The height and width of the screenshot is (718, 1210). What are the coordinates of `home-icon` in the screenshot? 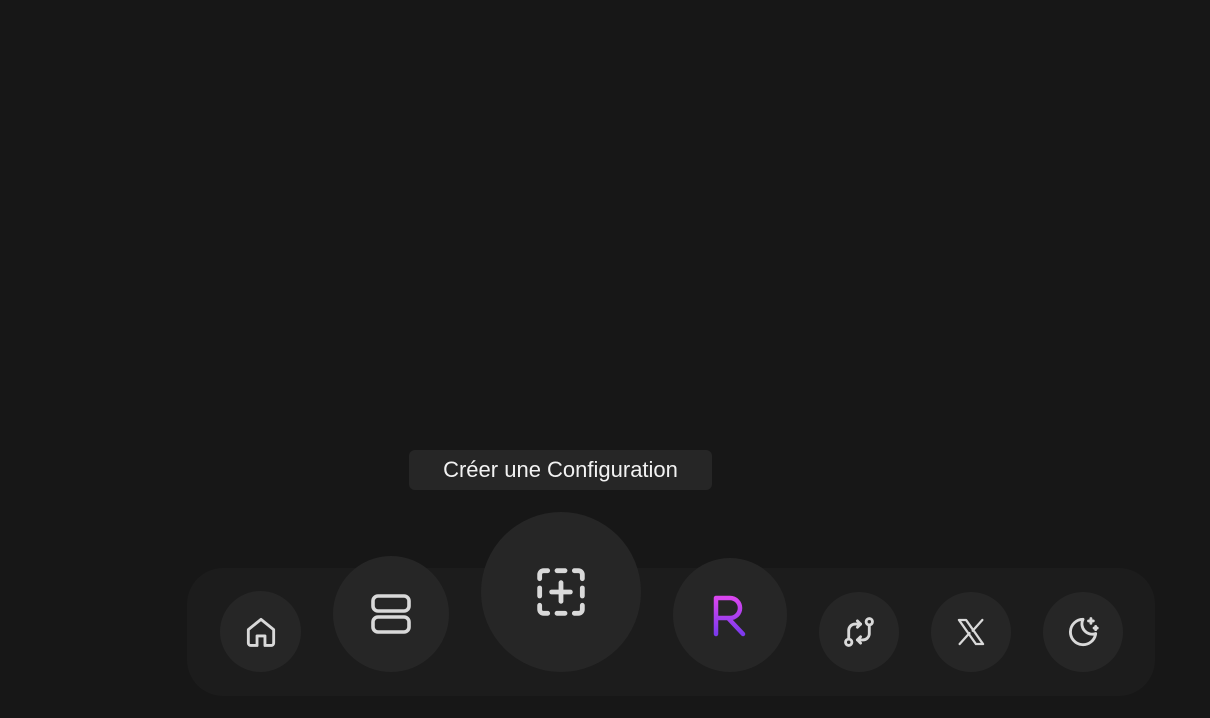 It's located at (261, 632).